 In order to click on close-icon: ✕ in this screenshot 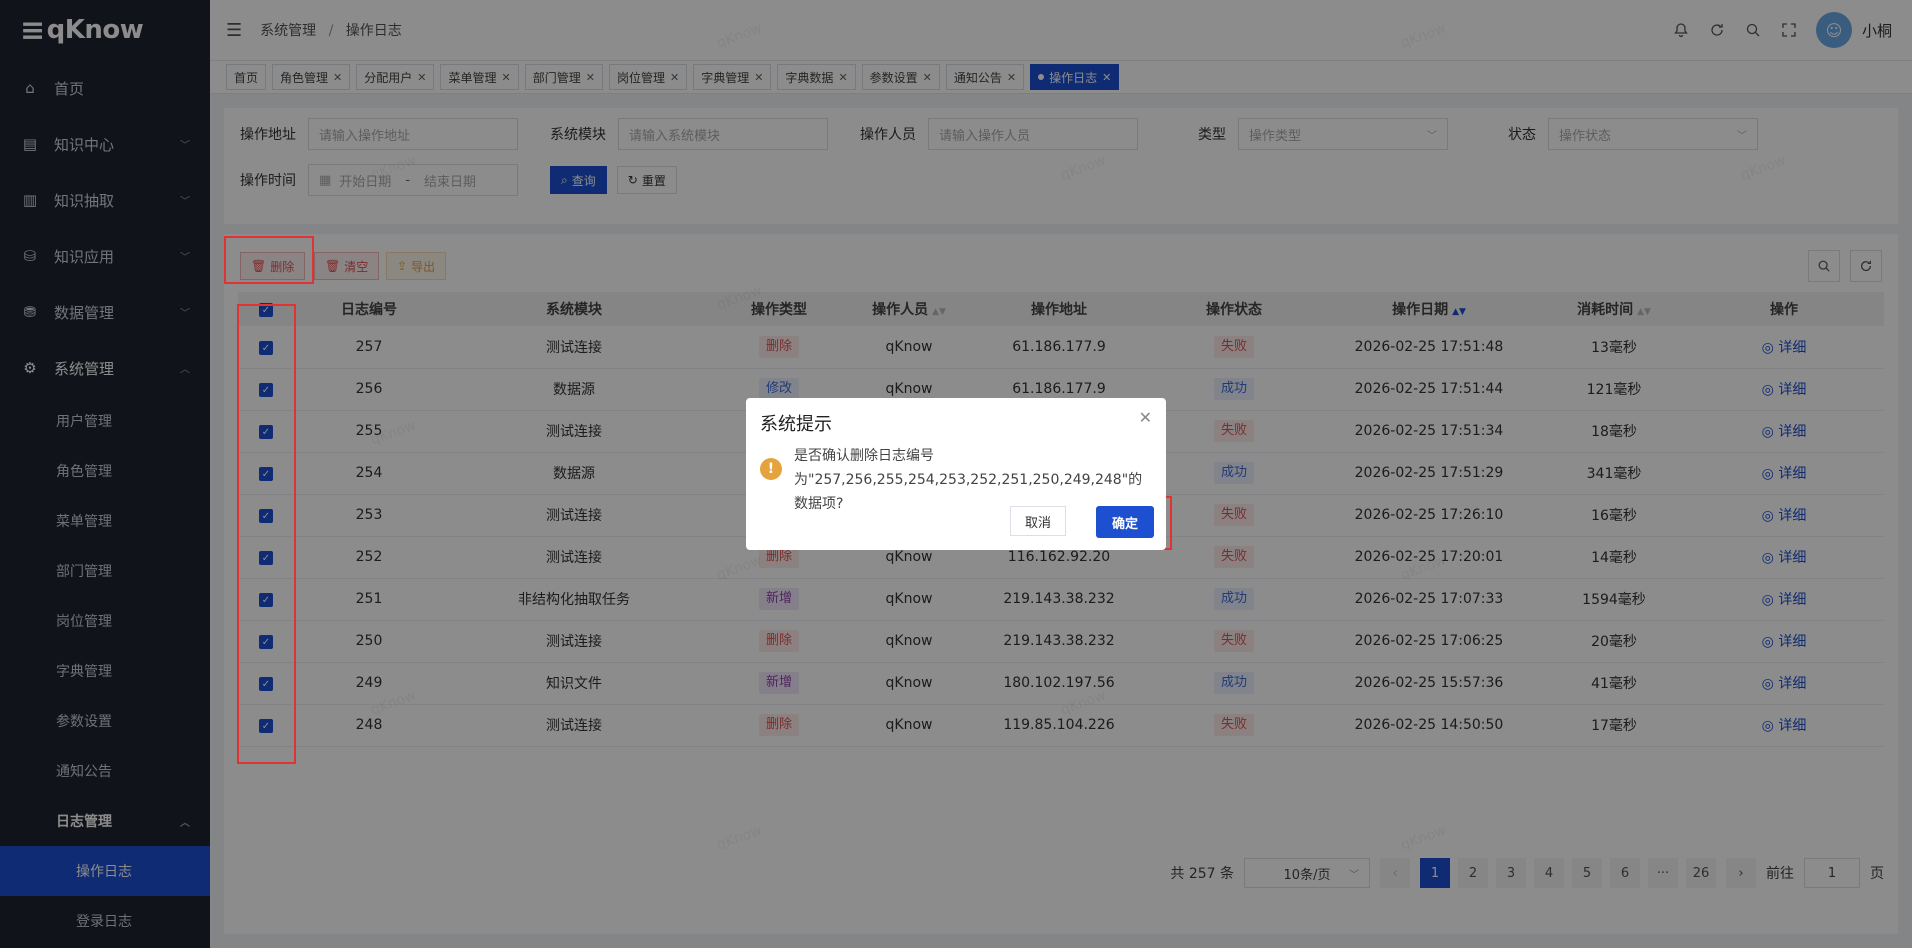, I will do `click(1145, 417)`.